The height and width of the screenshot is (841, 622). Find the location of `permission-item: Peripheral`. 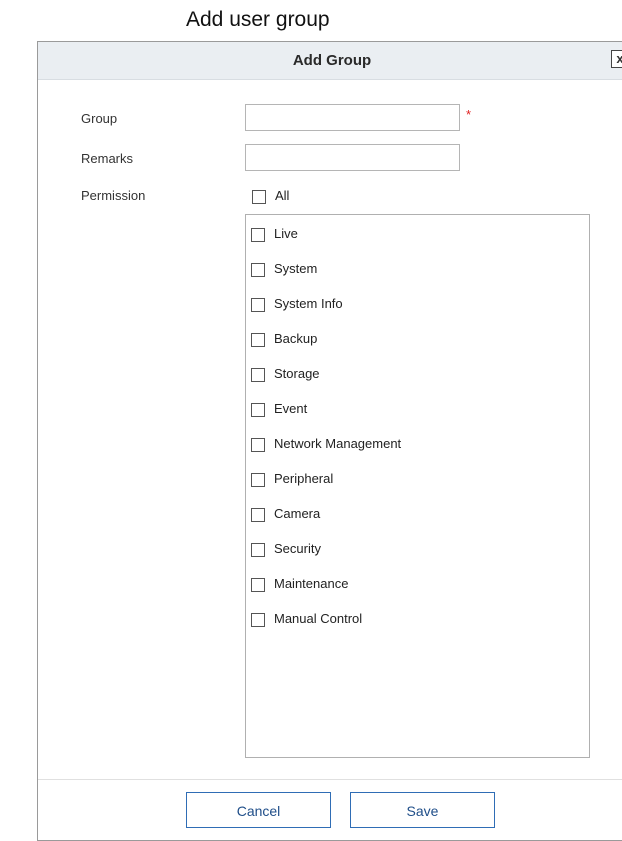

permission-item: Peripheral is located at coordinates (292, 479).